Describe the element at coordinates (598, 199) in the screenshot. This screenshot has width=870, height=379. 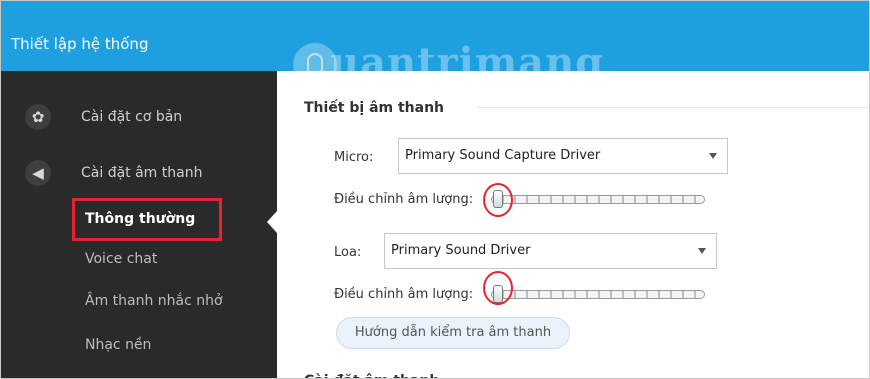
I see `micro-volume-slider` at that location.